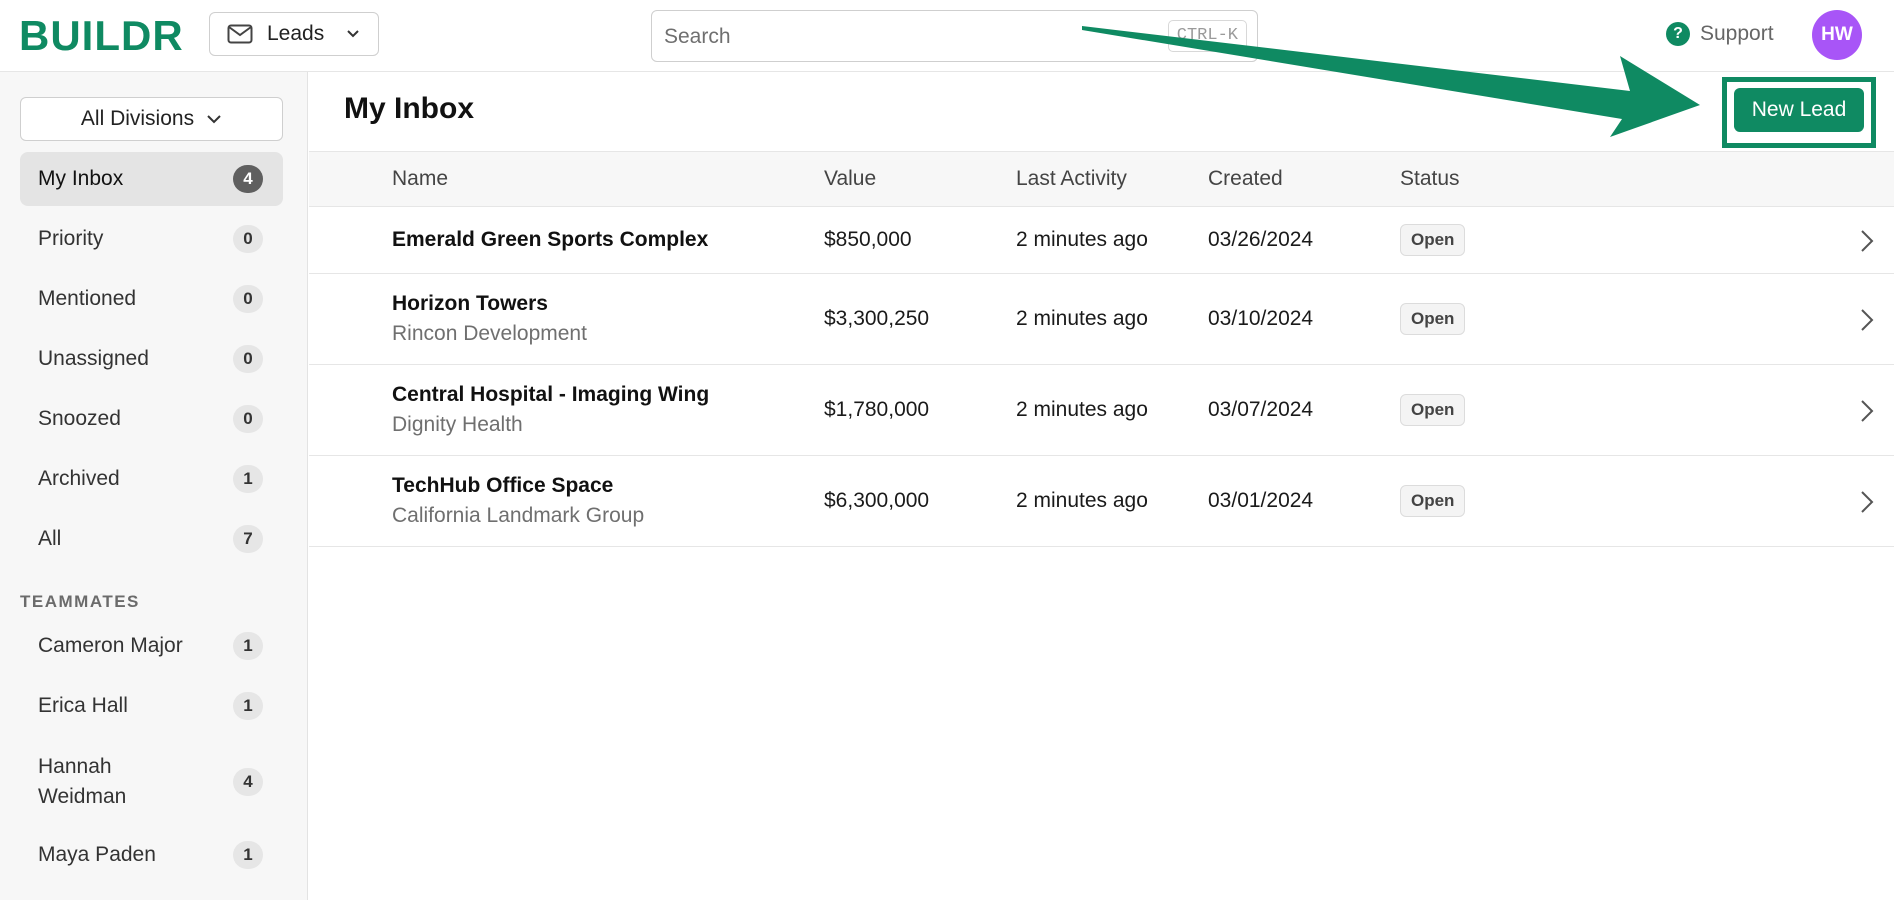 The height and width of the screenshot is (900, 1894). I want to click on sidebar-item-archived: Archived 1, so click(151, 479).